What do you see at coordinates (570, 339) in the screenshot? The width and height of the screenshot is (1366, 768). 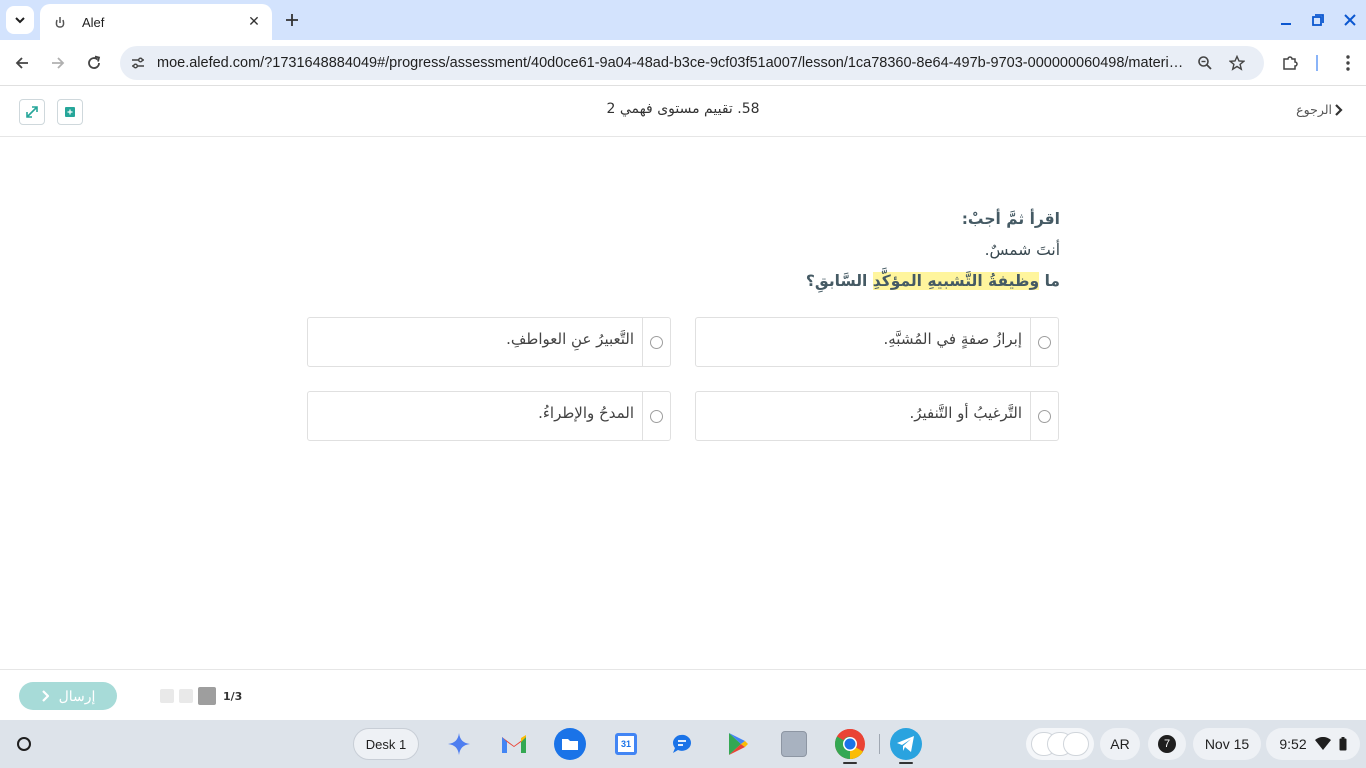 I see `answer-text: التَّعبيرُ عنِ العواطفِ.` at bounding box center [570, 339].